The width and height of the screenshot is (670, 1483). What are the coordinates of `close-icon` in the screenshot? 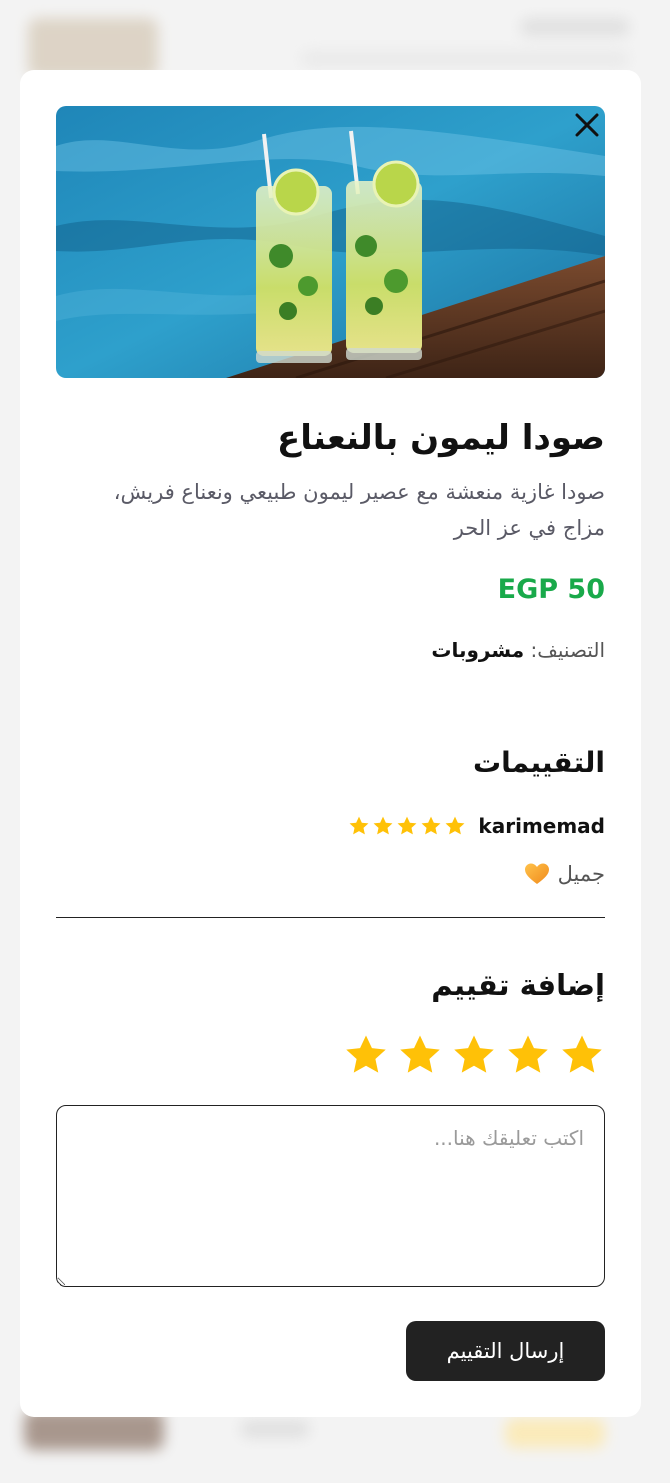 It's located at (587, 125).